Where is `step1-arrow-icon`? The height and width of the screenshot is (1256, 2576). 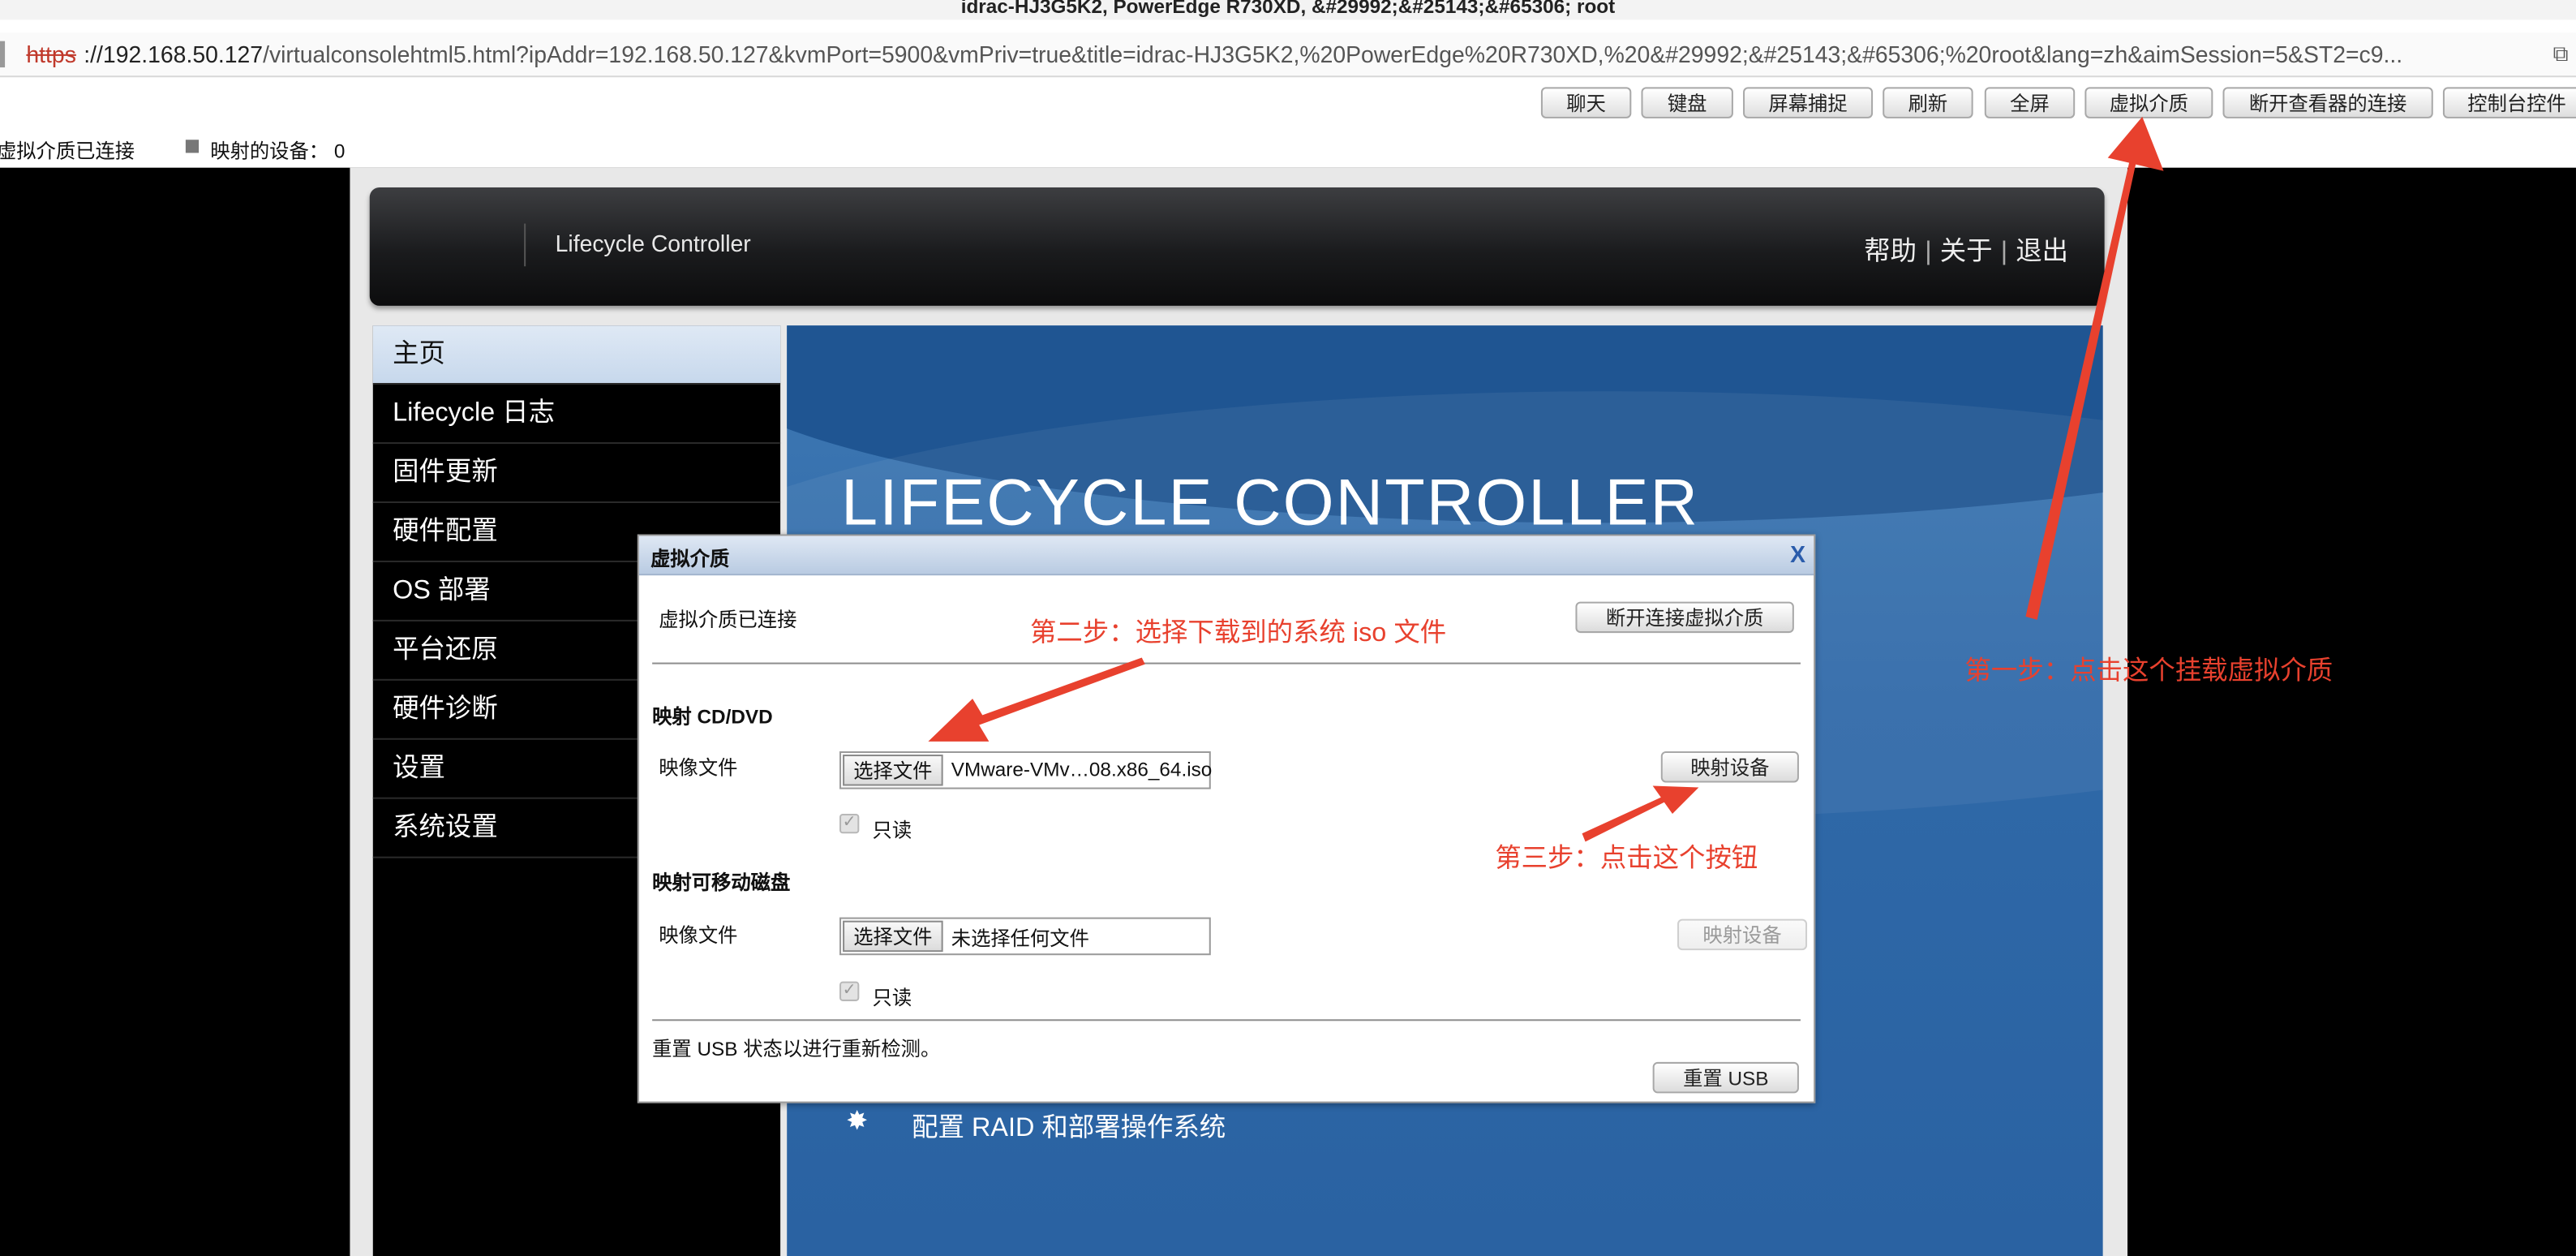 step1-arrow-icon is located at coordinates (2094, 368).